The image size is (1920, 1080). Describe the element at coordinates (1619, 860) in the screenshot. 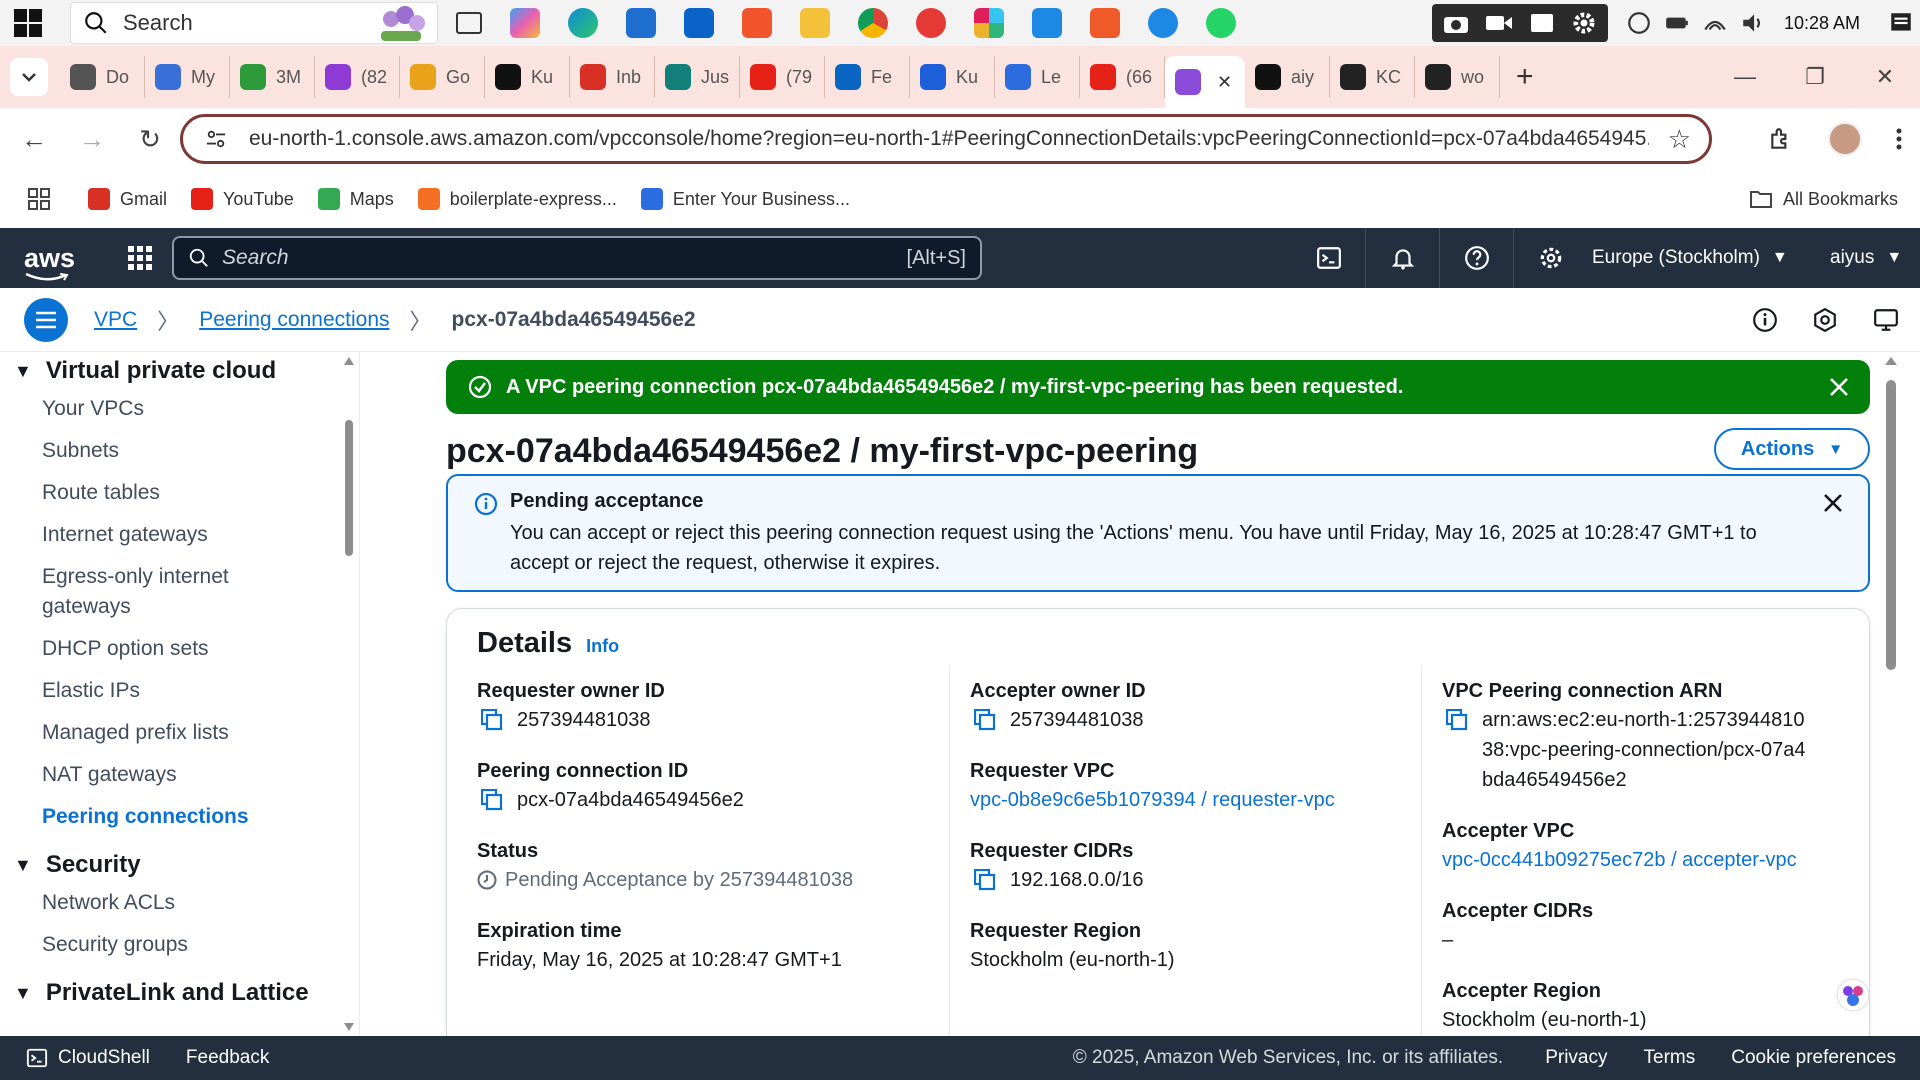

I see `accepter-vpc-link: vpc-0cc441b09275ec72b / accepter-vpc` at that location.